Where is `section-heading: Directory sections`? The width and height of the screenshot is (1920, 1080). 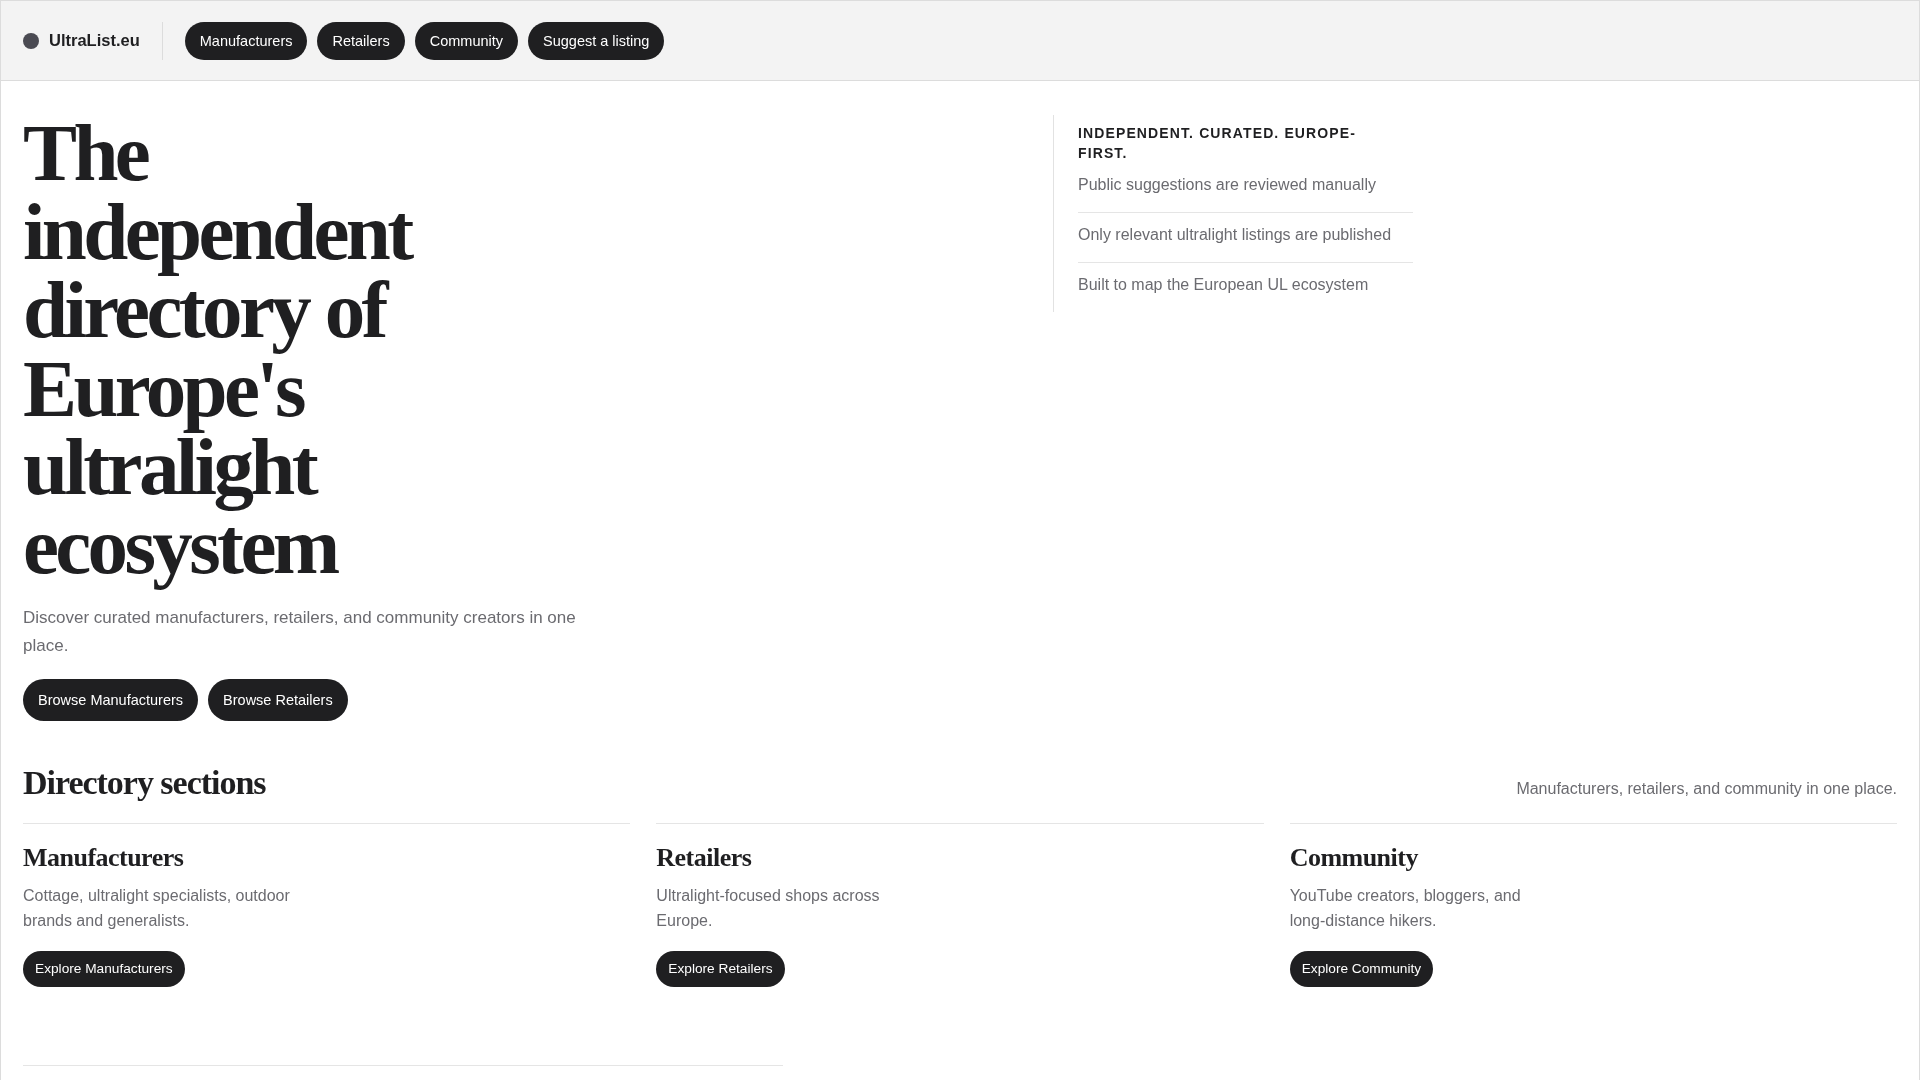 section-heading: Directory sections is located at coordinates (144, 782).